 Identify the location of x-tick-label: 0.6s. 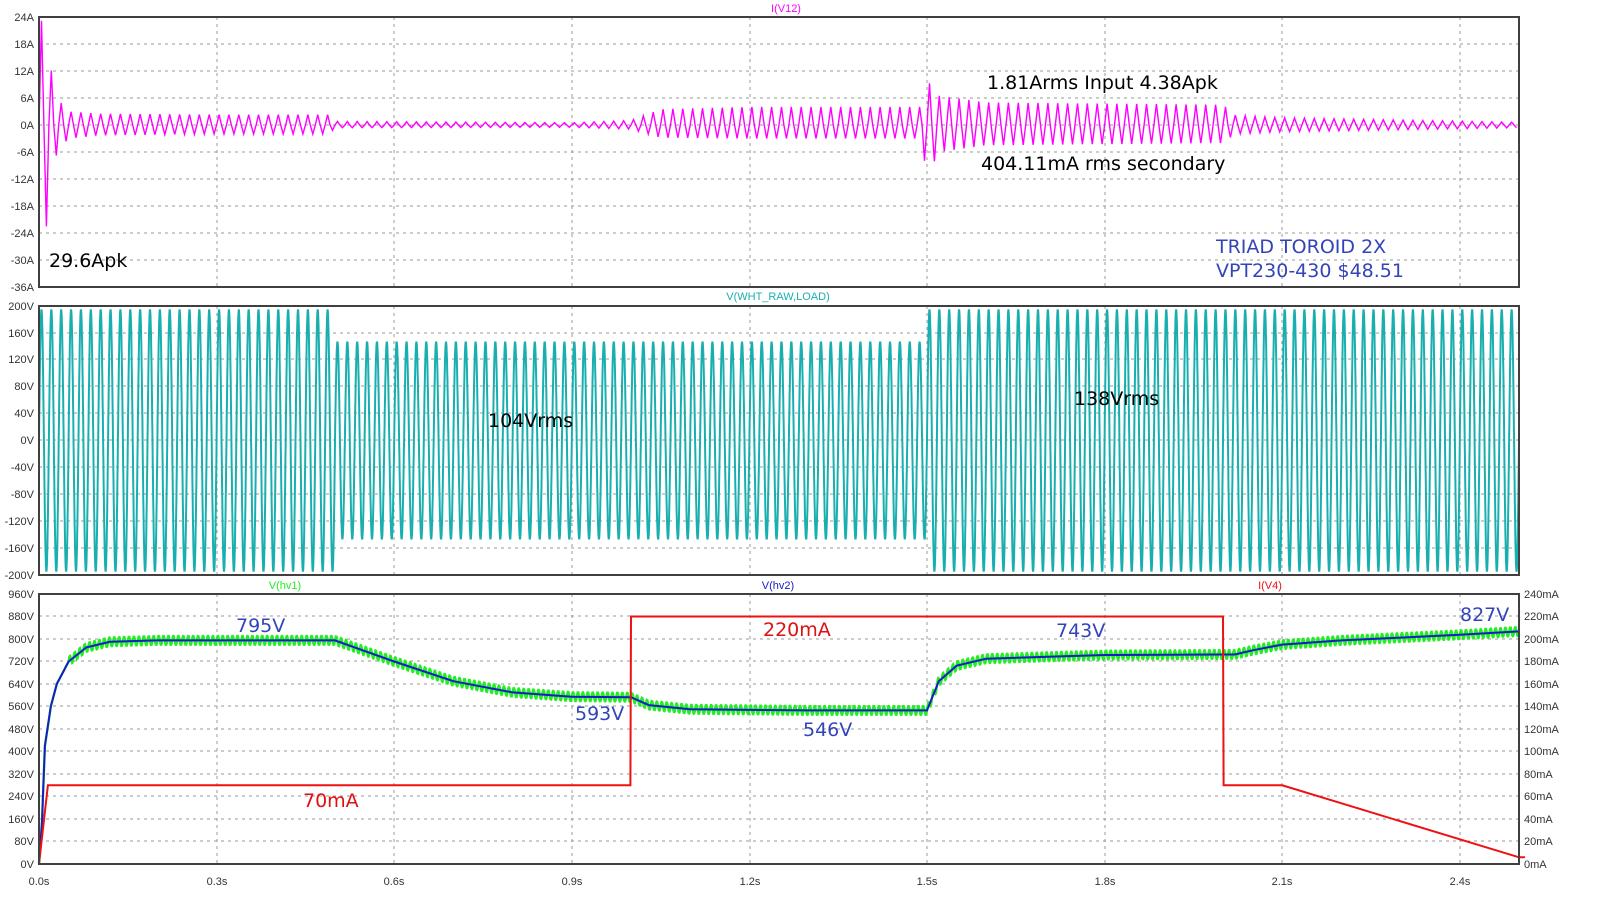
(394, 882).